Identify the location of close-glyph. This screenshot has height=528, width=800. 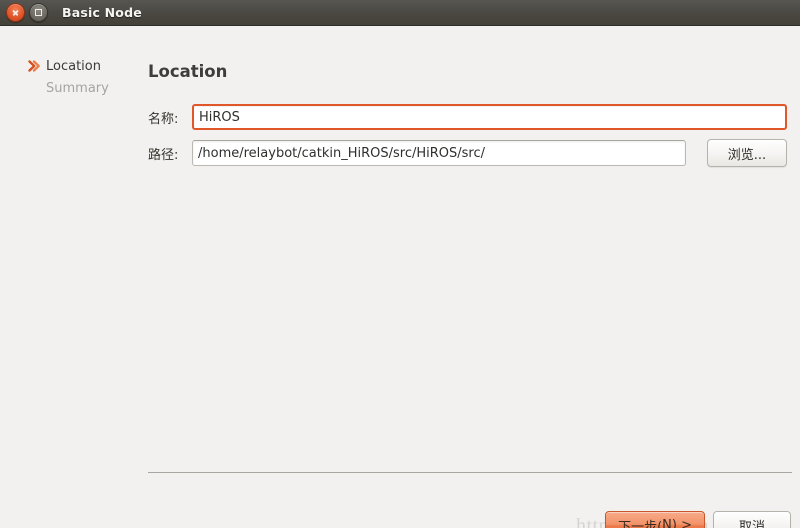
(15, 12).